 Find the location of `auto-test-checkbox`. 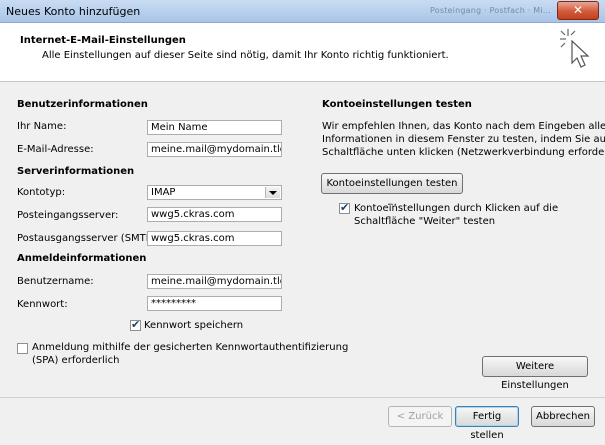

auto-test-checkbox is located at coordinates (344, 207).